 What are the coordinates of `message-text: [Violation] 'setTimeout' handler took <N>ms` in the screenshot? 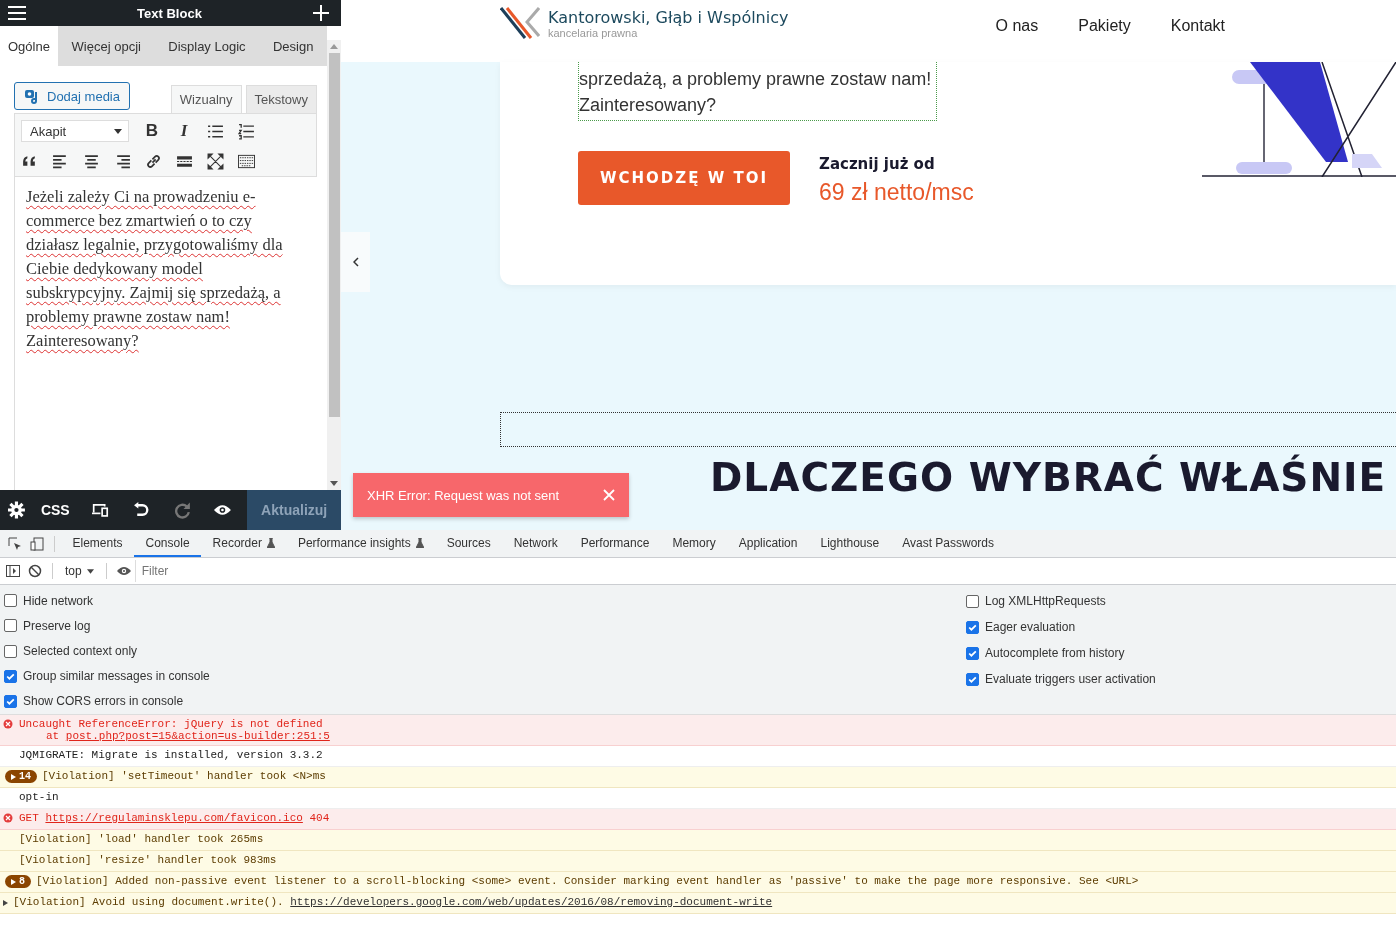 It's located at (184, 776).